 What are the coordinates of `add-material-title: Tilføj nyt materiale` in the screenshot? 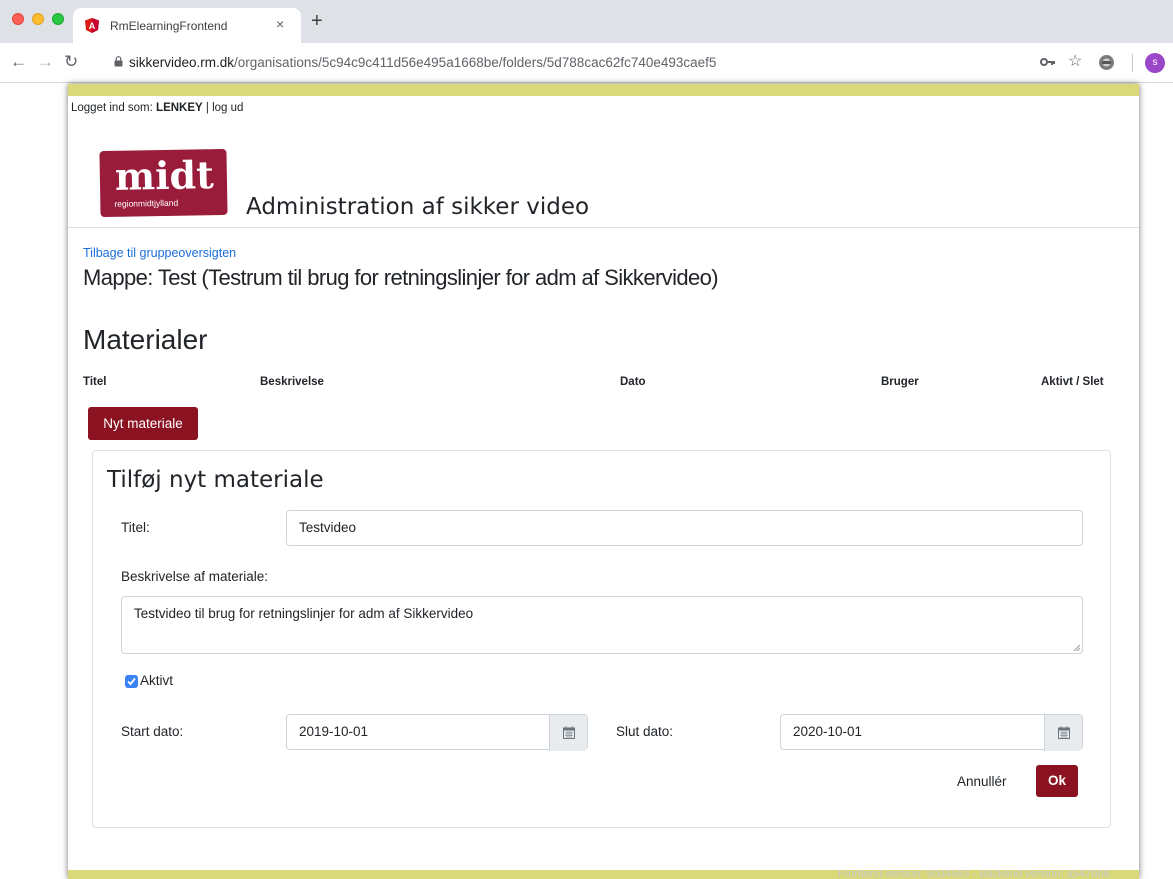 It's located at (215, 480).